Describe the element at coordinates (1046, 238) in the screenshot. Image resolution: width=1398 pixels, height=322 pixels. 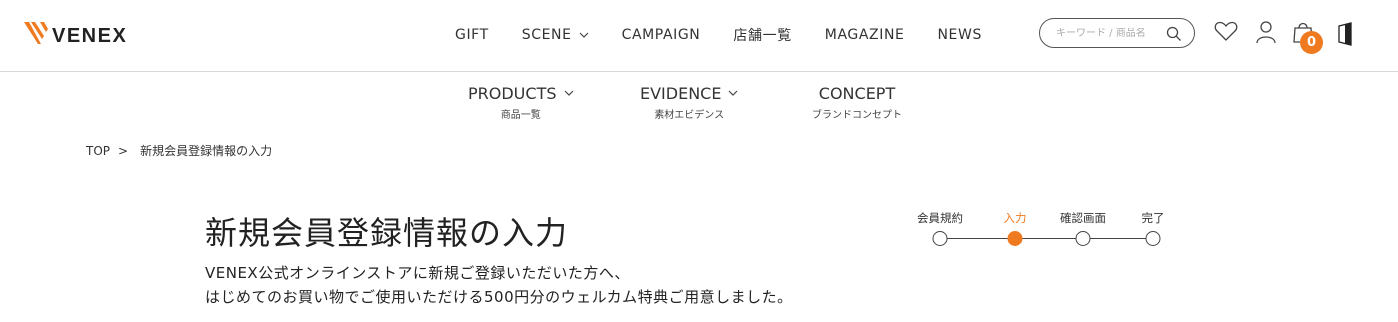
I see `step-connector-line` at that location.